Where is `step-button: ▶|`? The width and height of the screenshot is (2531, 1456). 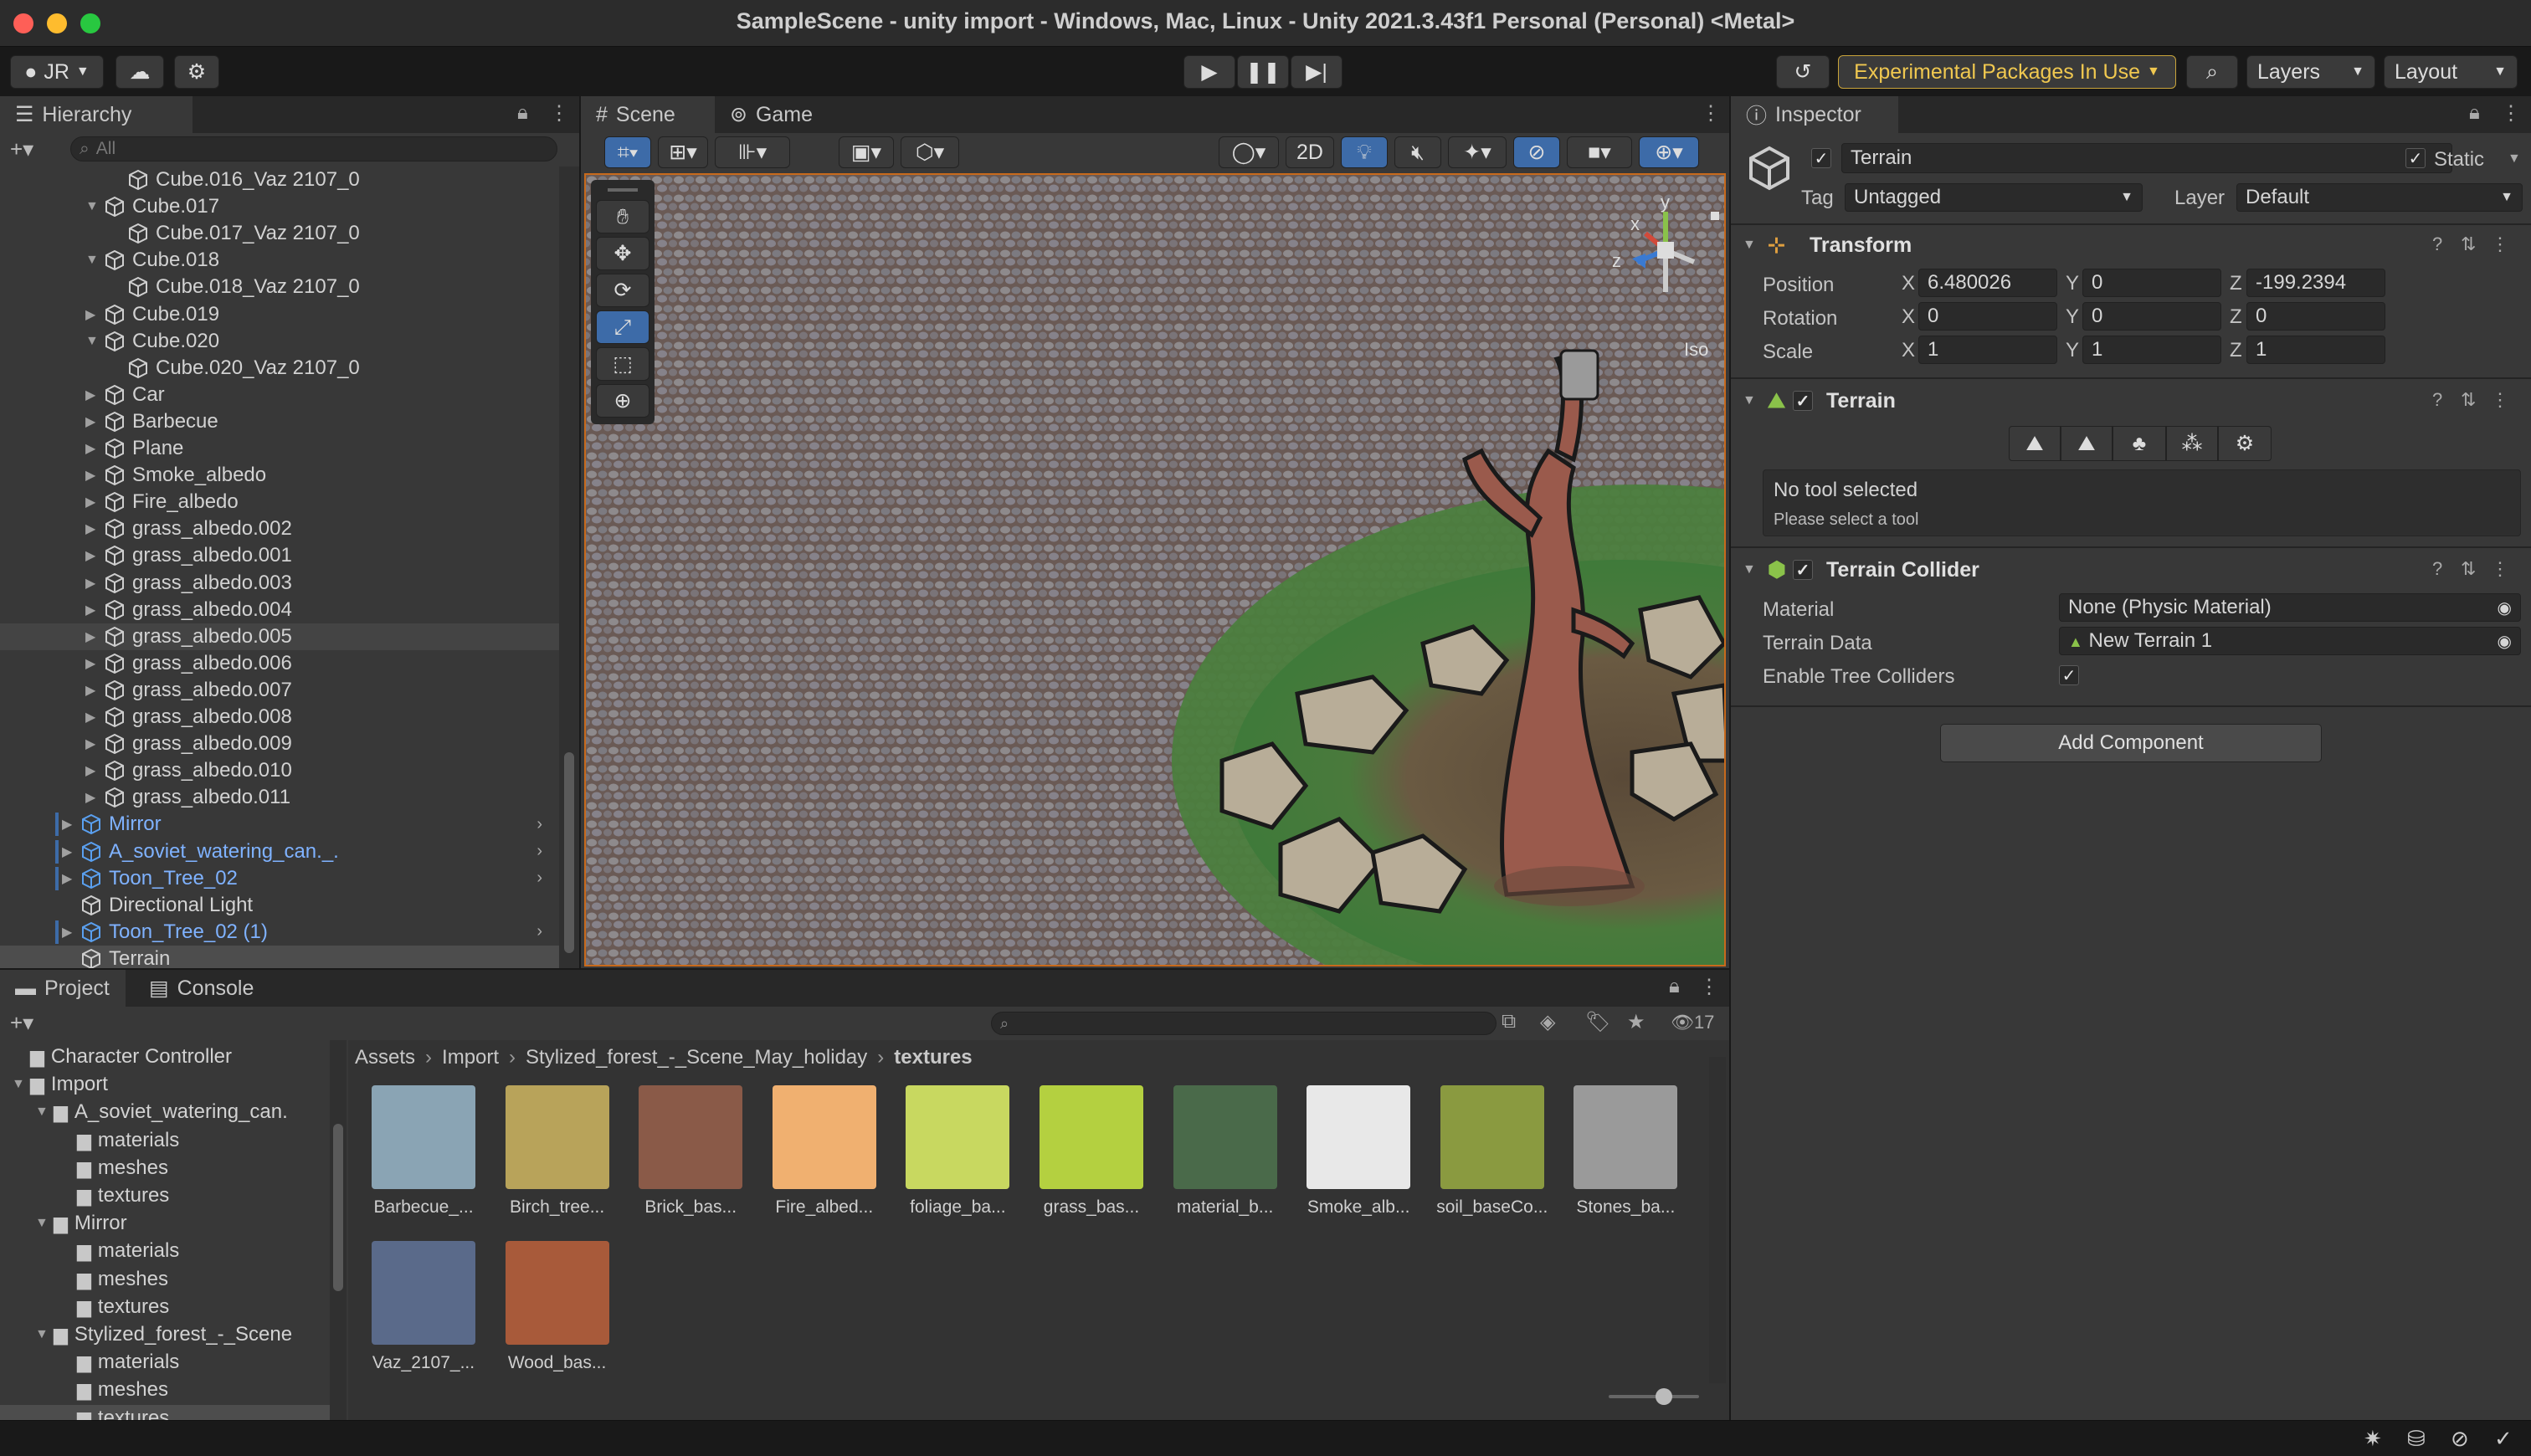 step-button: ▶| is located at coordinates (1317, 72).